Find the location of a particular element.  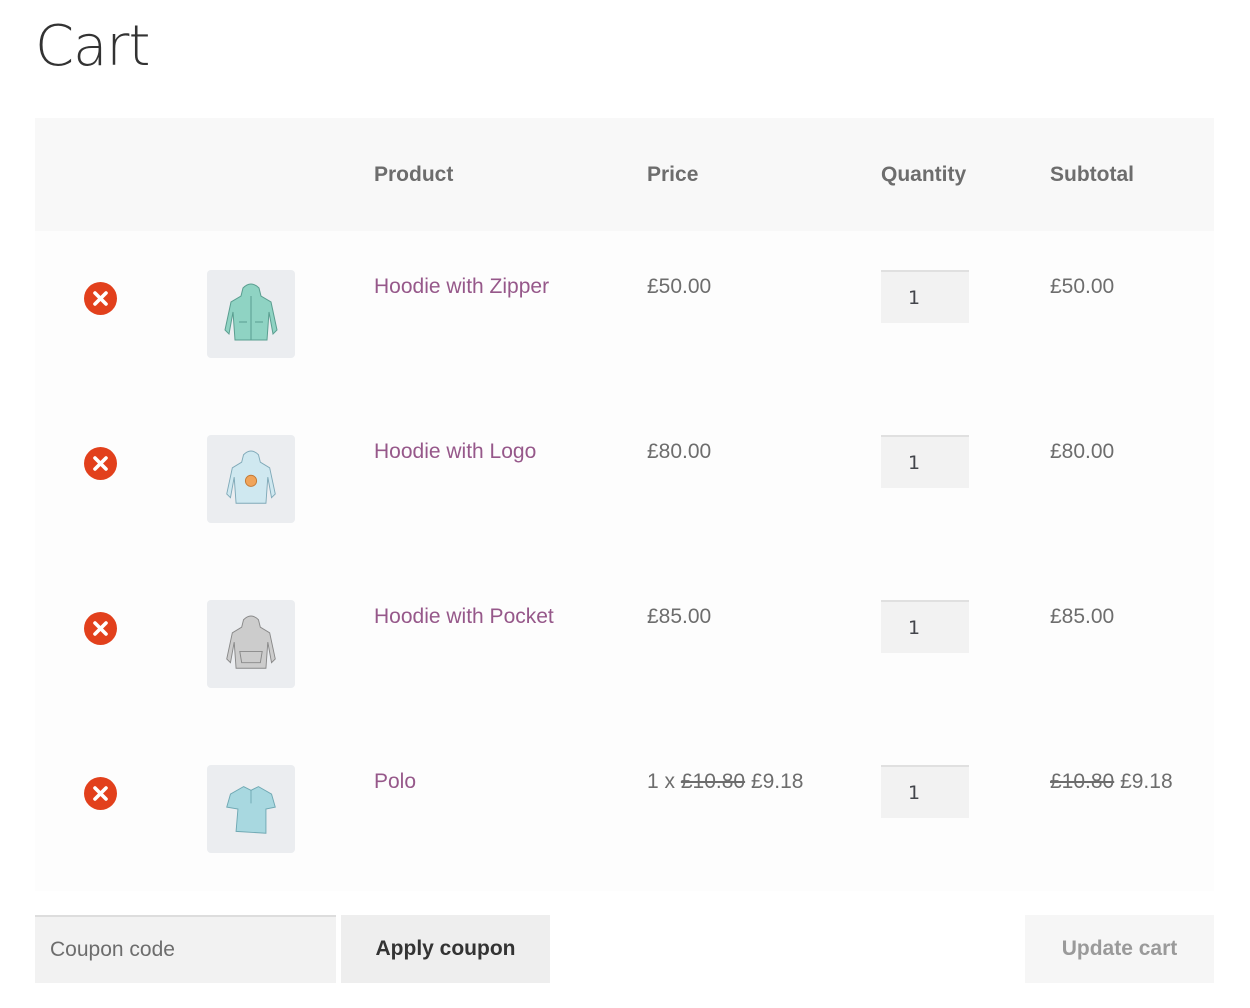

hoodie-zipper-icon is located at coordinates (251, 312).